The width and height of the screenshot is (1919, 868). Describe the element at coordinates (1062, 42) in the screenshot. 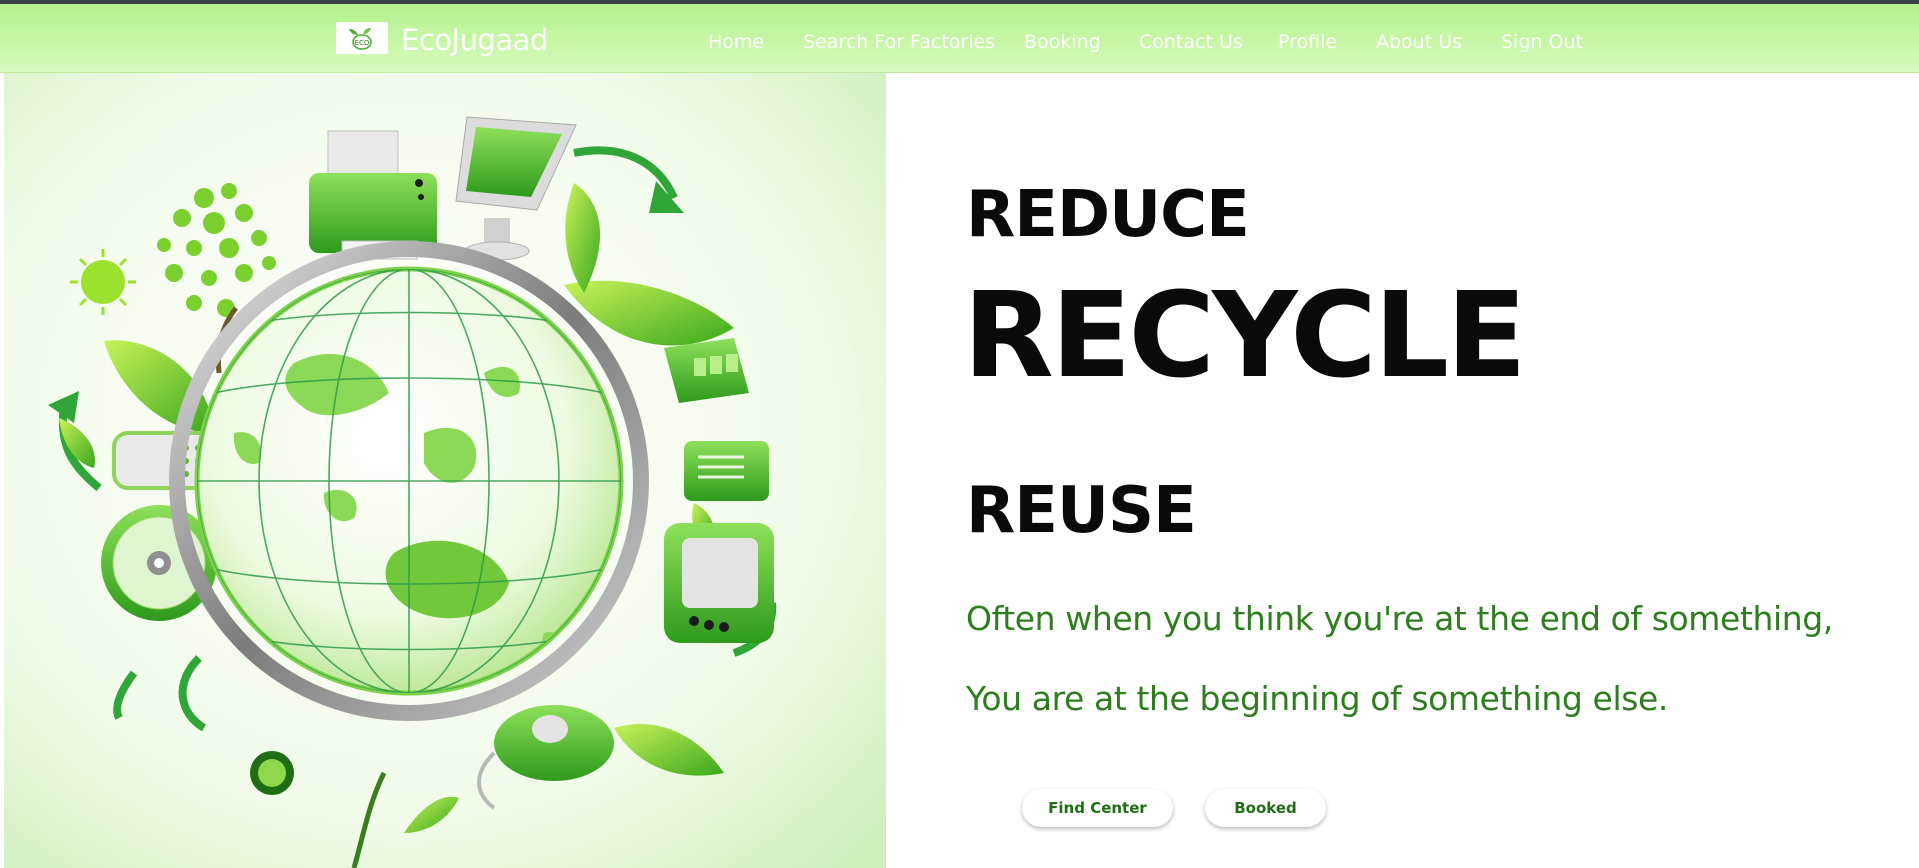

I see `nav-booking: Booking` at that location.